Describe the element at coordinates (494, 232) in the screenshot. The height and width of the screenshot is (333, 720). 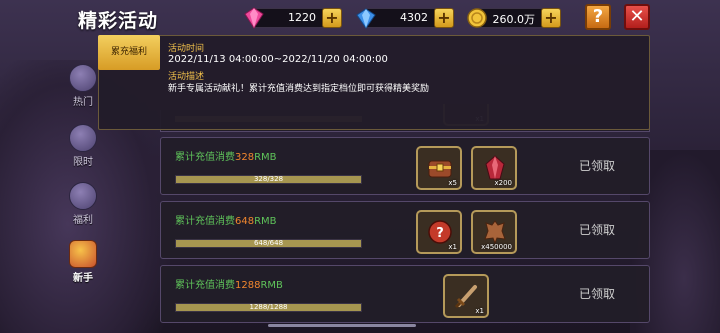
I see `reward-slot: x450000` at that location.